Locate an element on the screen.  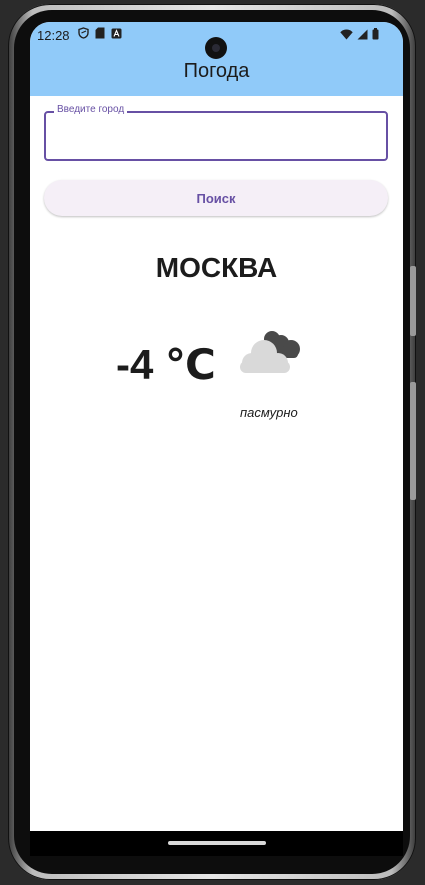
wifi-icon is located at coordinates (346, 34).